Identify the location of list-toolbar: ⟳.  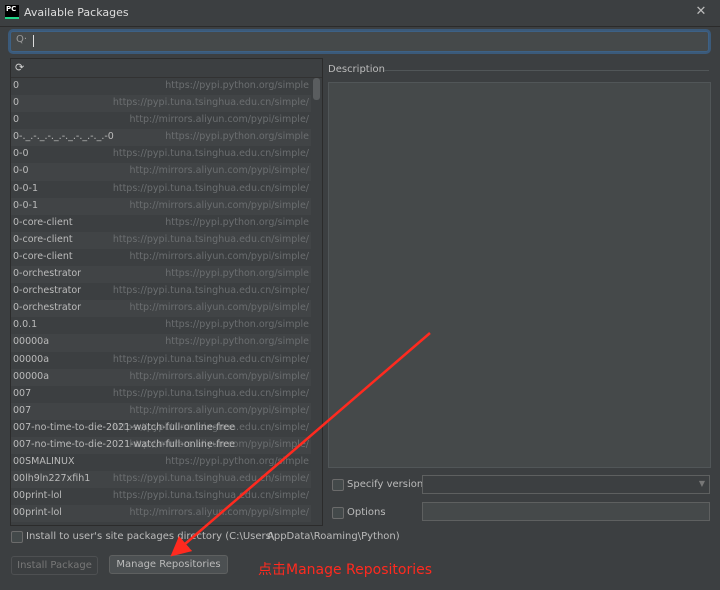
(166, 68).